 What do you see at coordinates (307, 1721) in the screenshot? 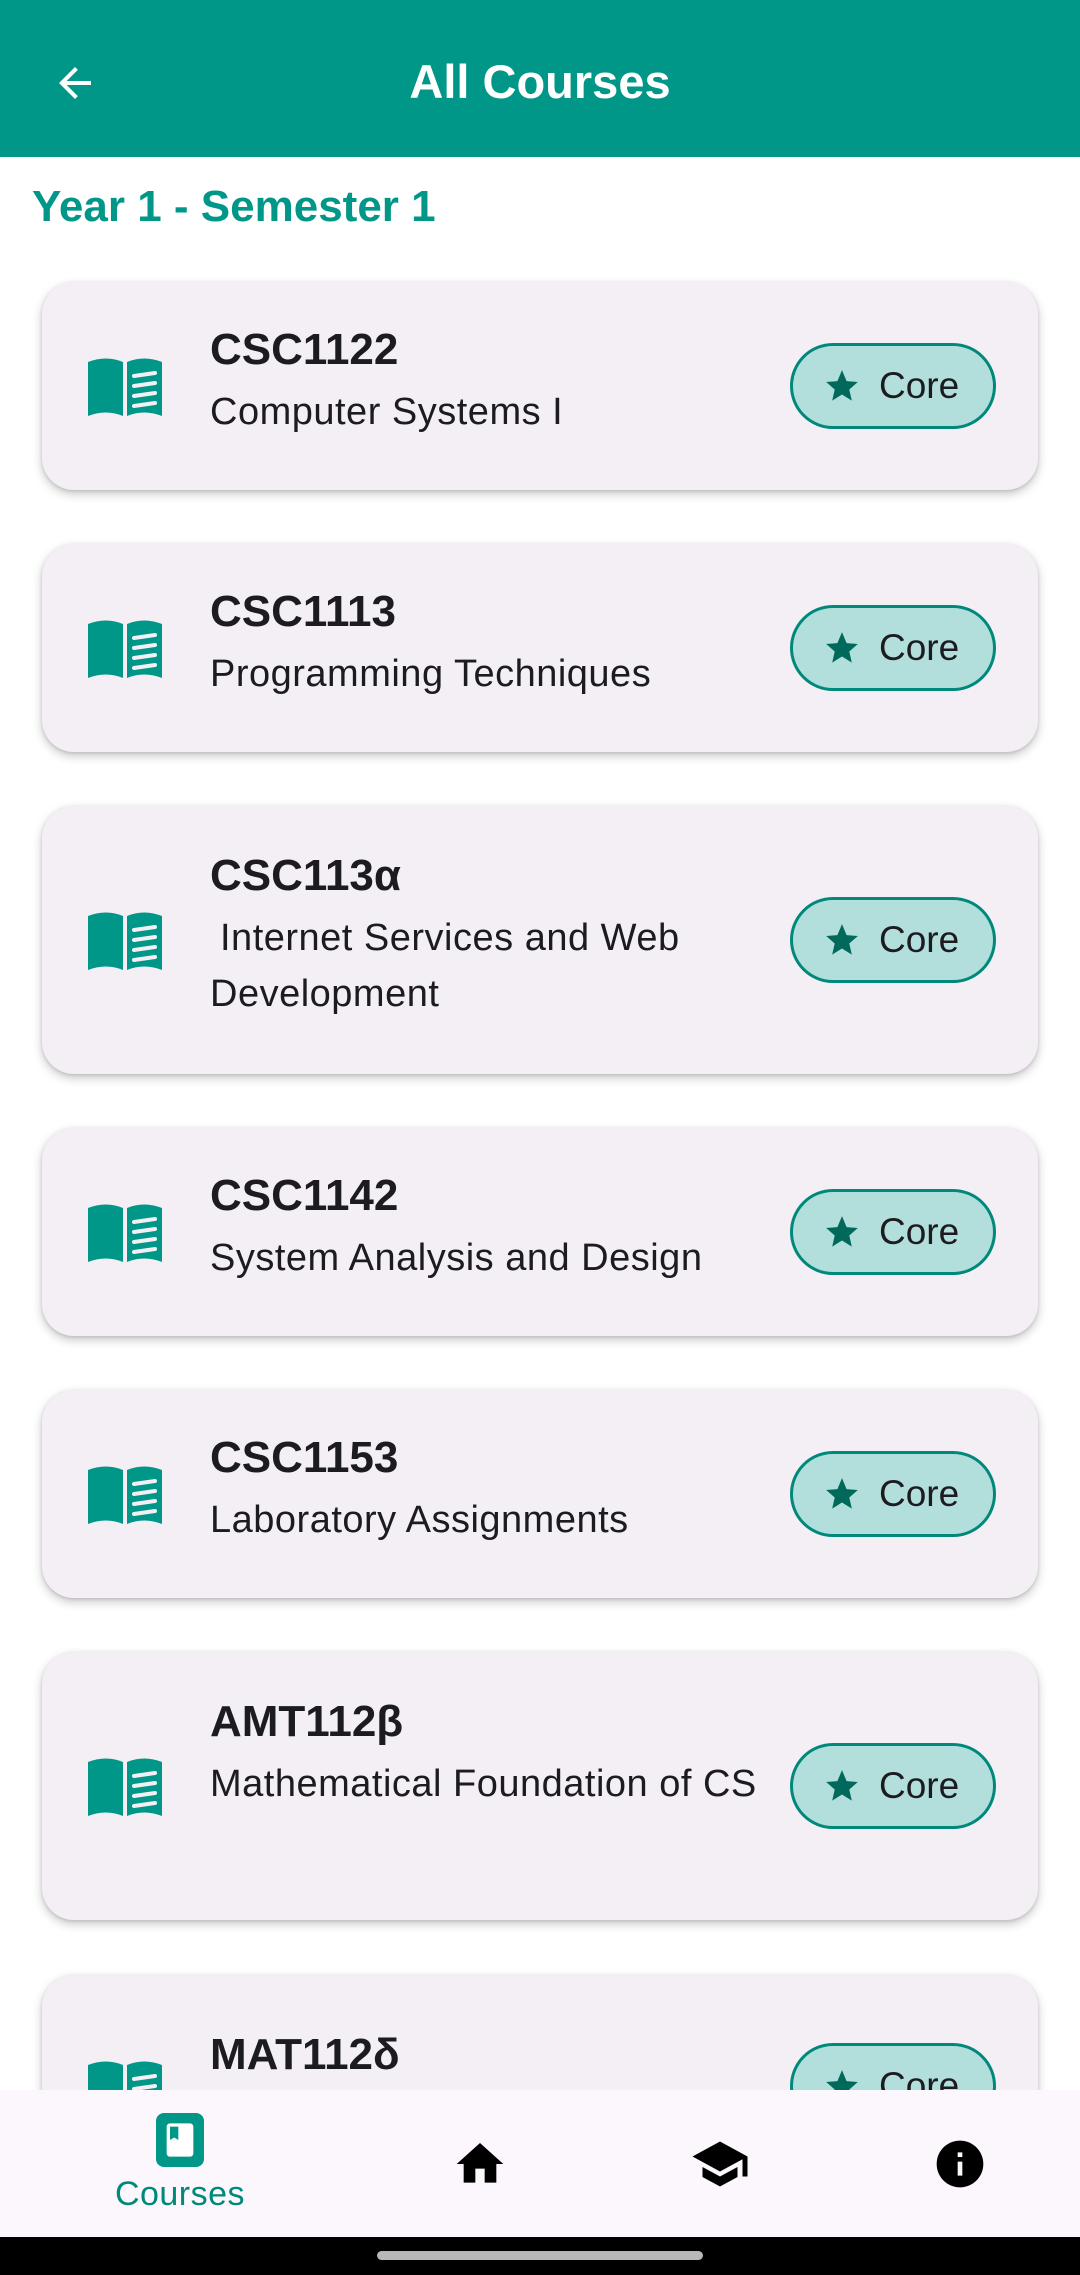
I see `course-code: AMT112β` at bounding box center [307, 1721].